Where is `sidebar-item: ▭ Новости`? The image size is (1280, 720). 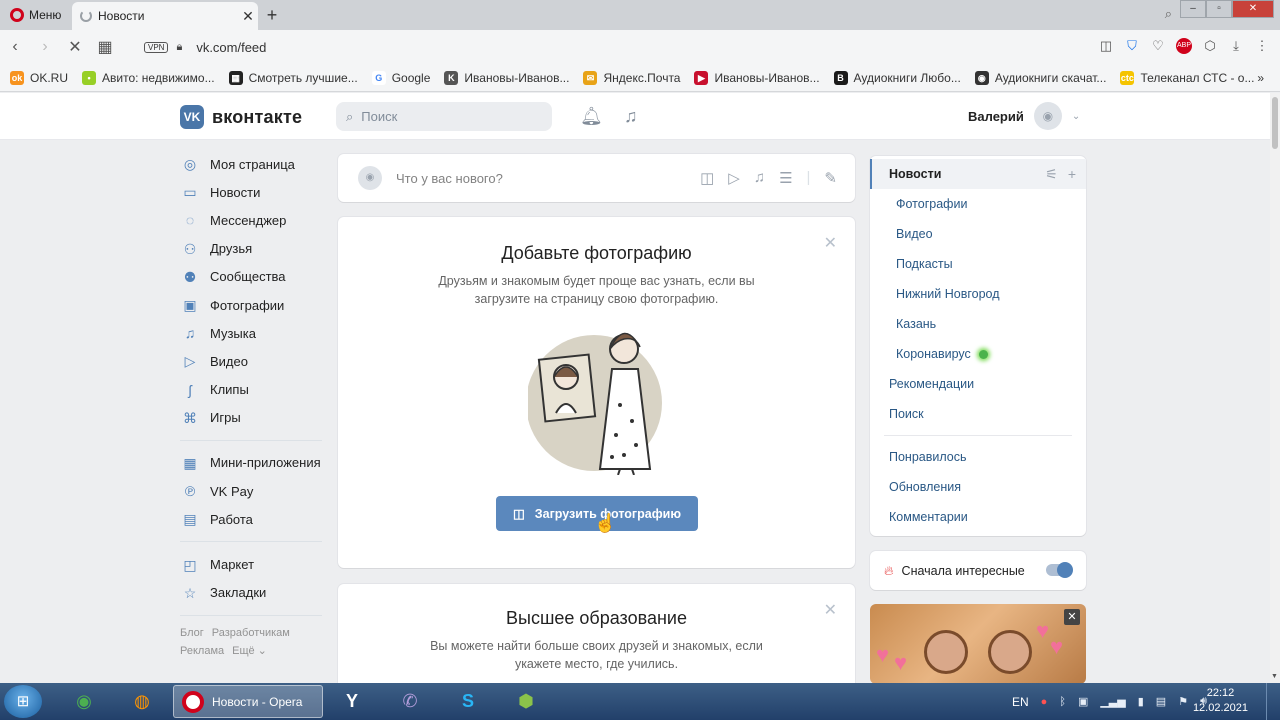 sidebar-item: ▭ Новости is located at coordinates (252, 192).